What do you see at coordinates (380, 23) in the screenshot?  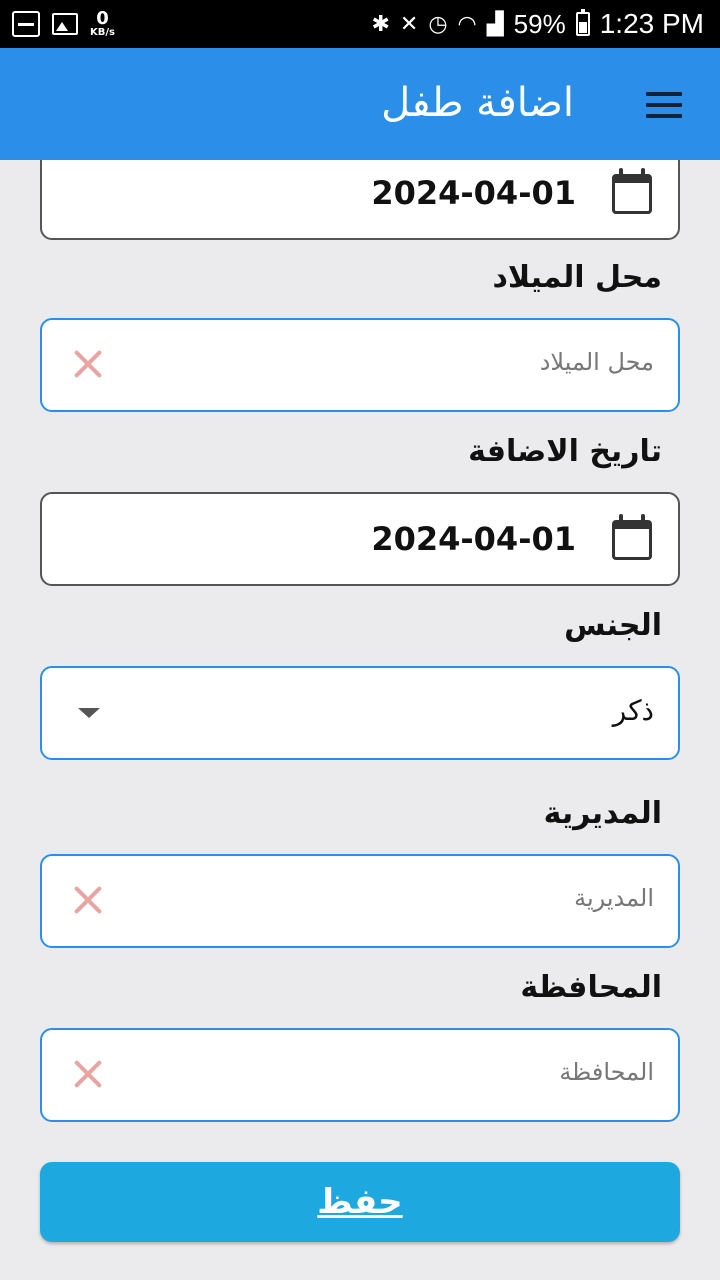 I see `bluetooth-icon: ✱` at bounding box center [380, 23].